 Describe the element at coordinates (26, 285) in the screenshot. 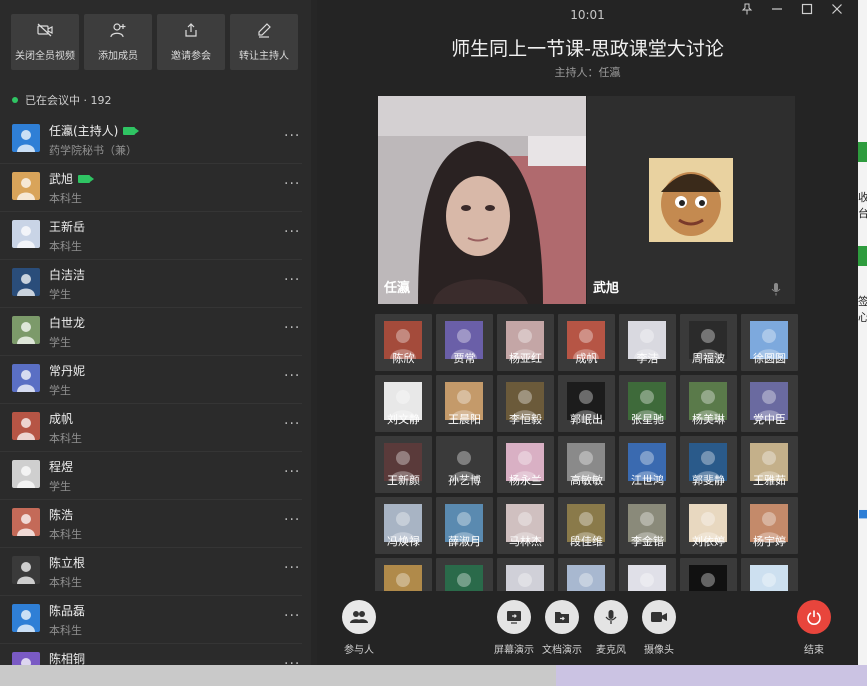

I see `avatar-person-icon` at that location.